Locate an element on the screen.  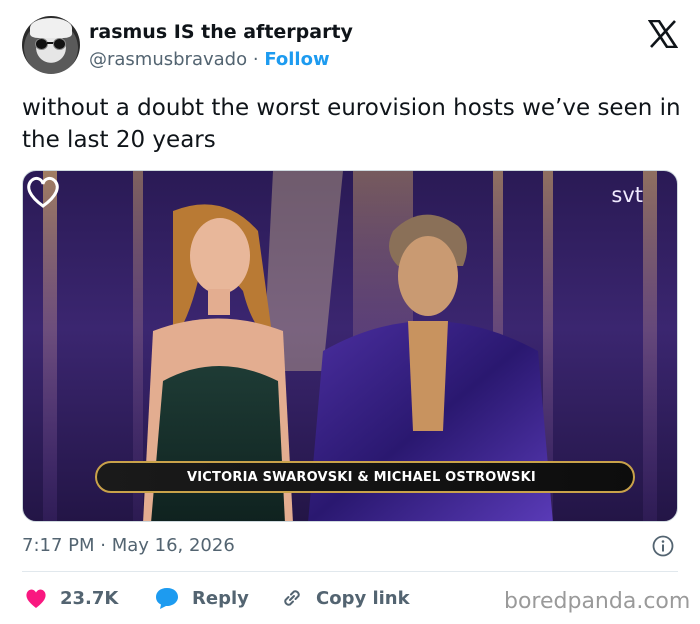
copy-link-button: Copy link is located at coordinates (345, 598).